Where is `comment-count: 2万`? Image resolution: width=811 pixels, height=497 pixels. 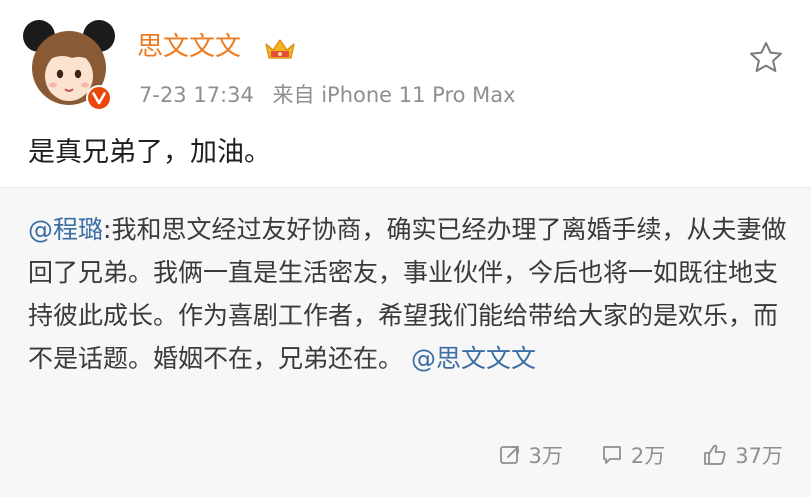
comment-count: 2万 is located at coordinates (648, 456).